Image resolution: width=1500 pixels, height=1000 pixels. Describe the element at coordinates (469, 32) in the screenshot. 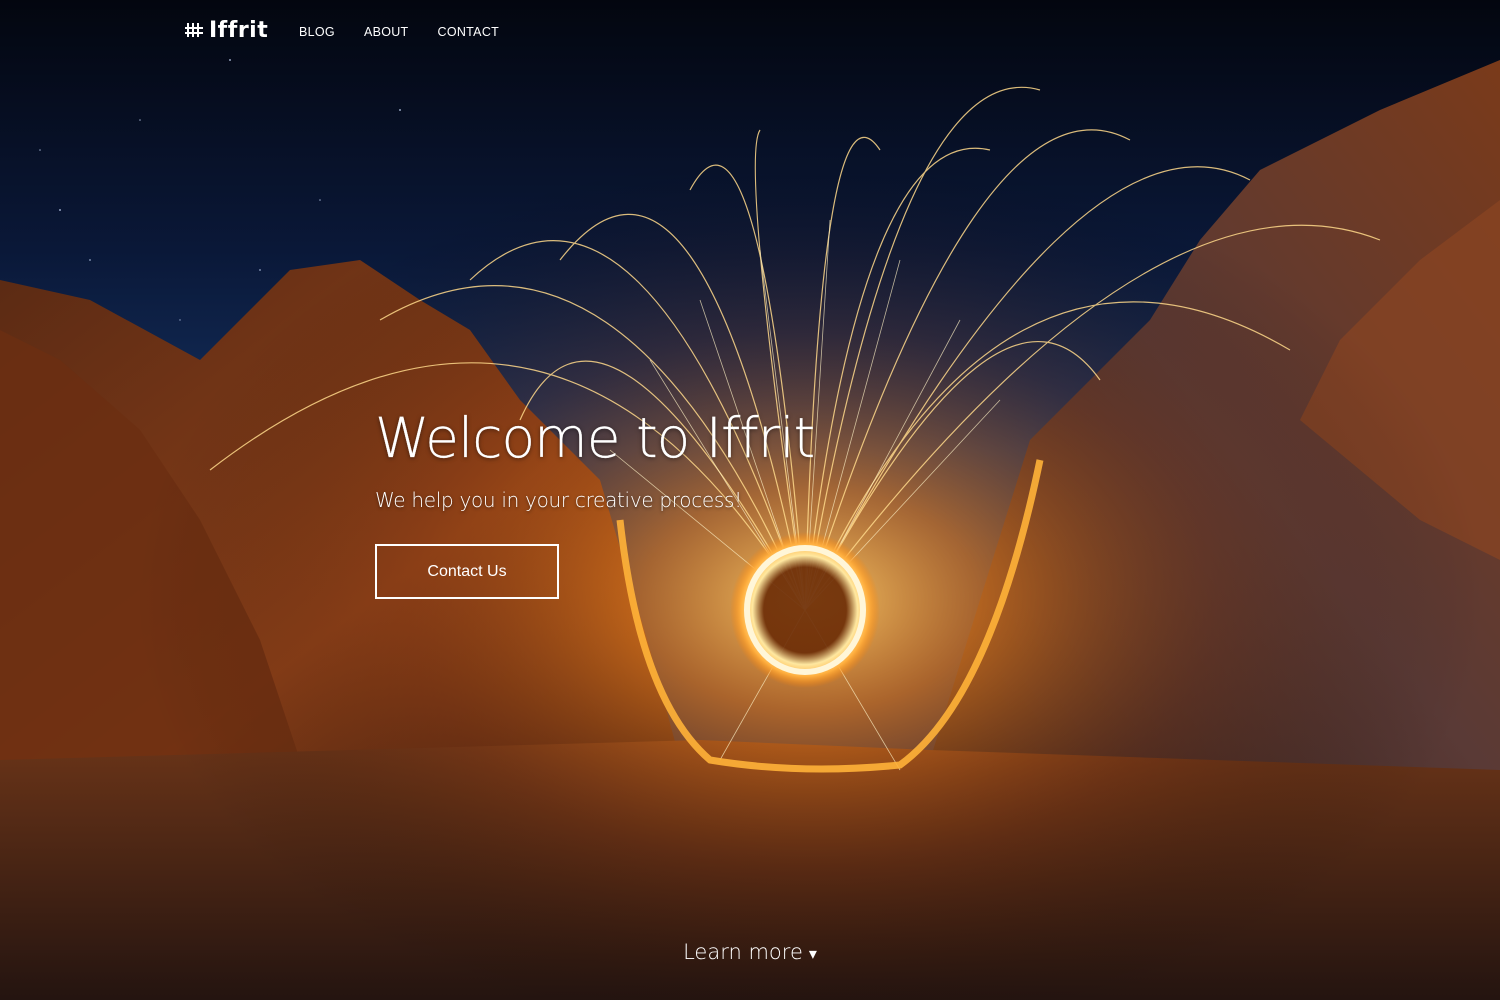

I see `nav-link-contact: CONTACT` at that location.